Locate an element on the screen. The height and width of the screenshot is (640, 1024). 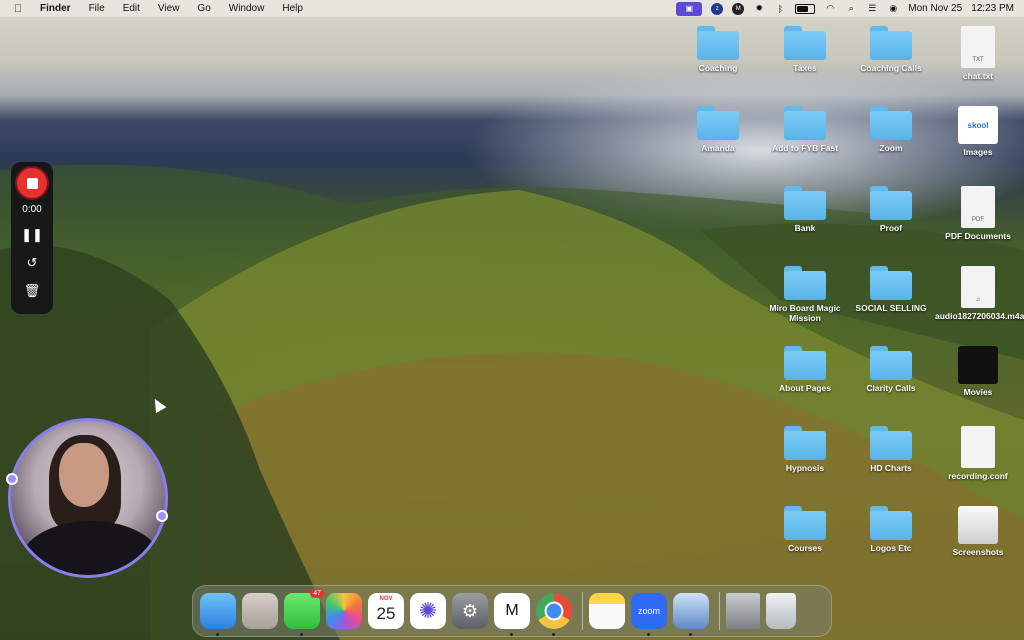
screen-recorder-icon: ▣ is located at coordinates (689, 8).